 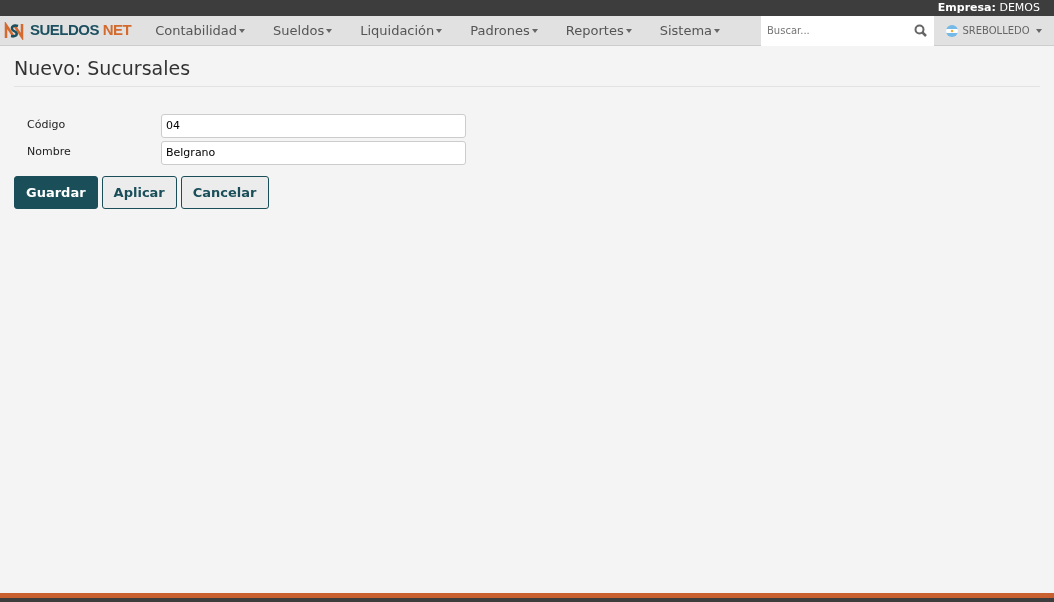 What do you see at coordinates (200, 30) in the screenshot?
I see `menu-item: Contabilidad` at bounding box center [200, 30].